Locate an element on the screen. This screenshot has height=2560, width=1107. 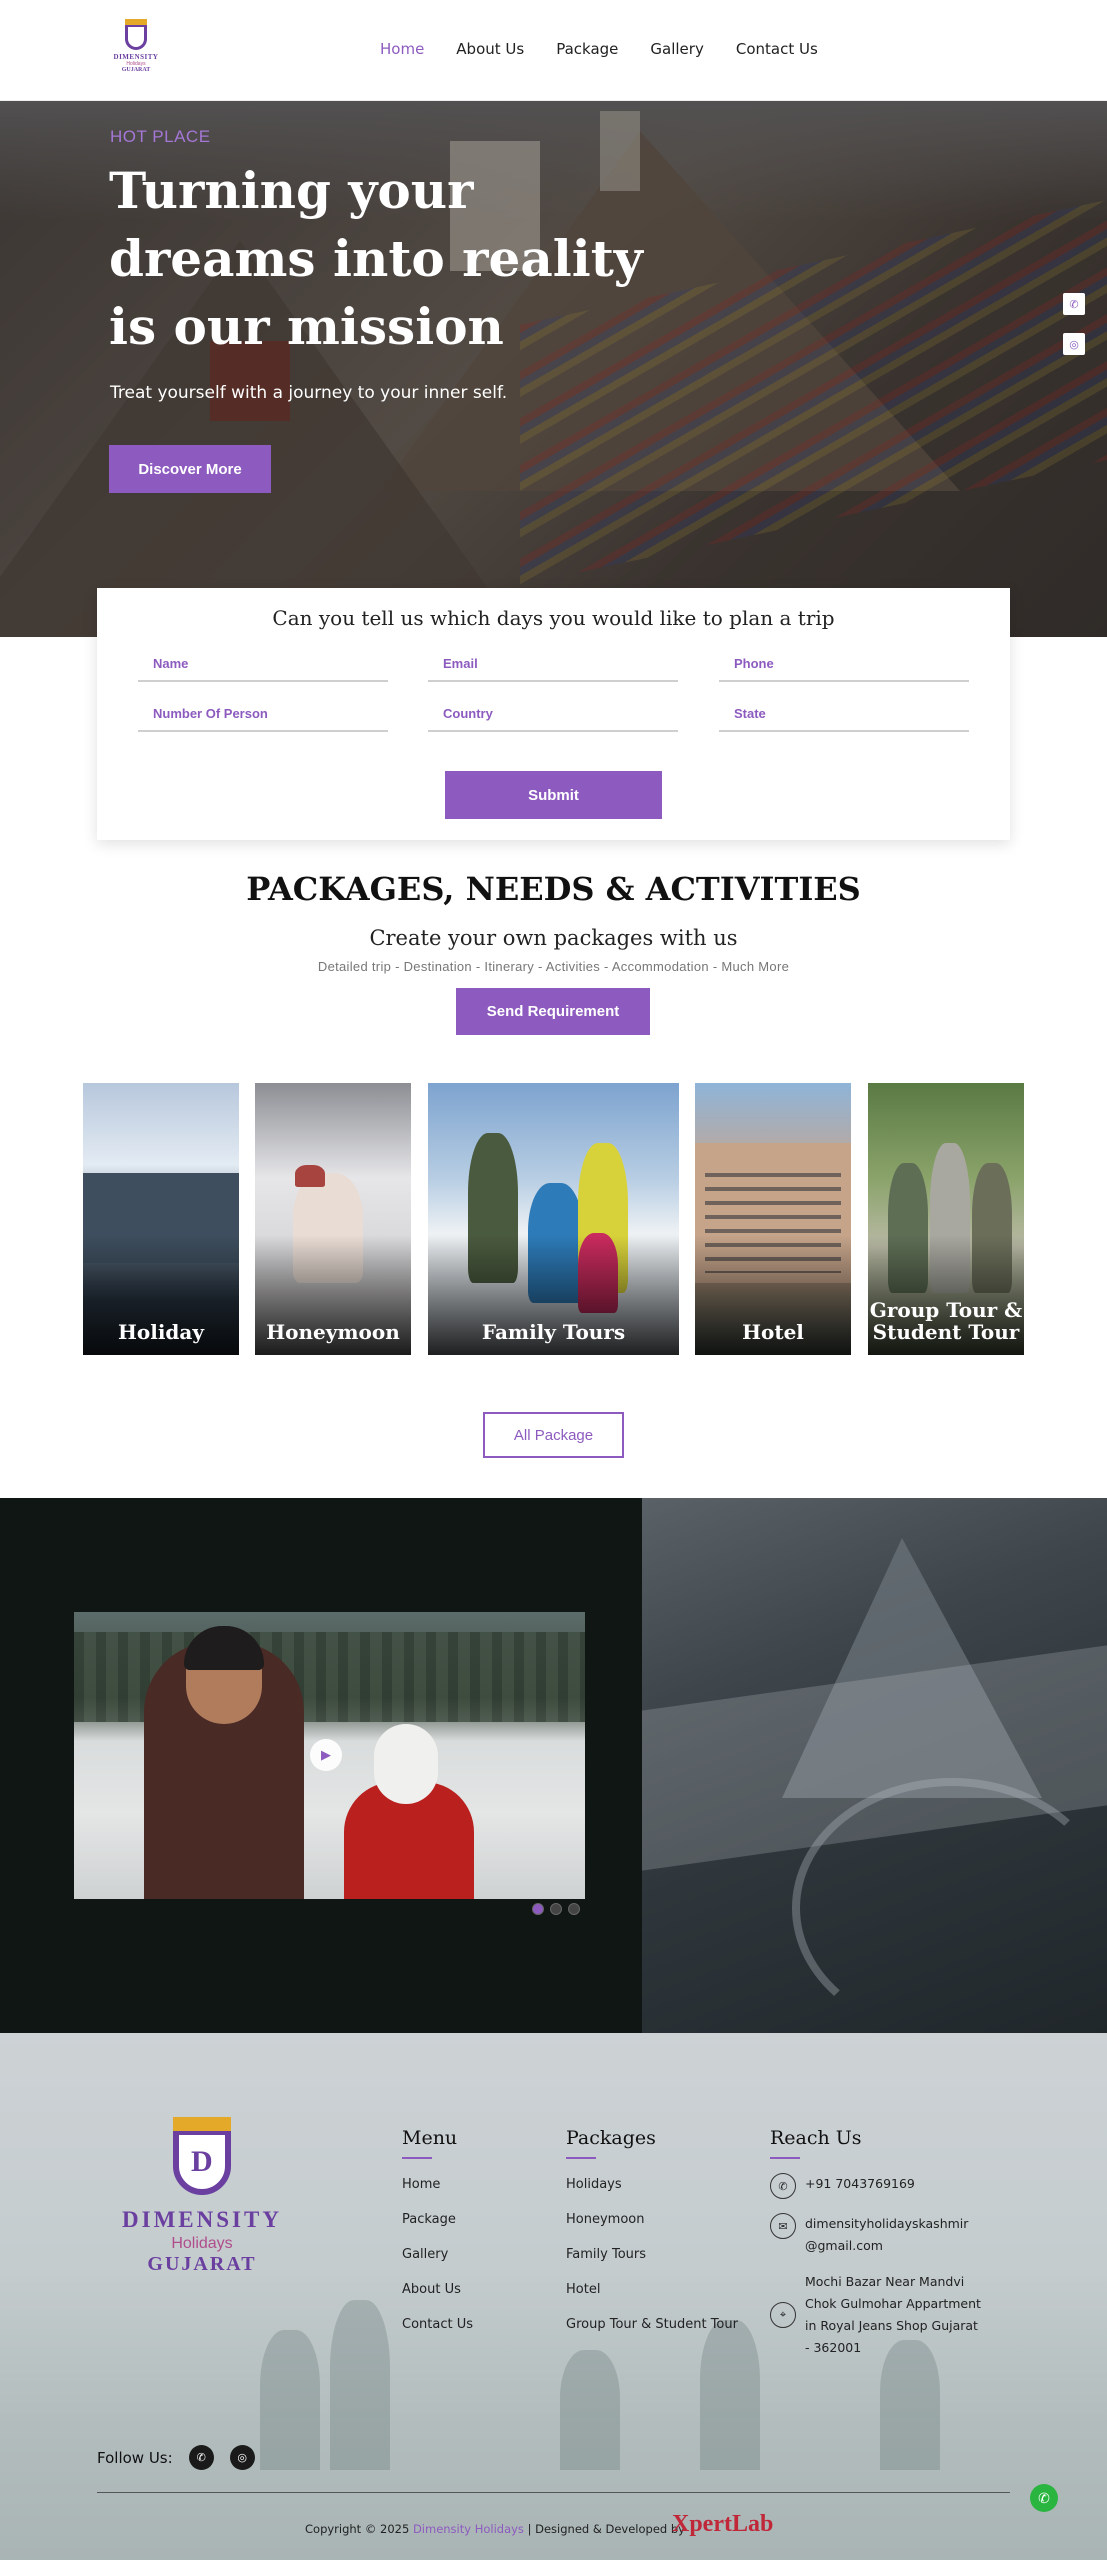
copyright-brand-link: Dimensity Holidays is located at coordinates (468, 2529).